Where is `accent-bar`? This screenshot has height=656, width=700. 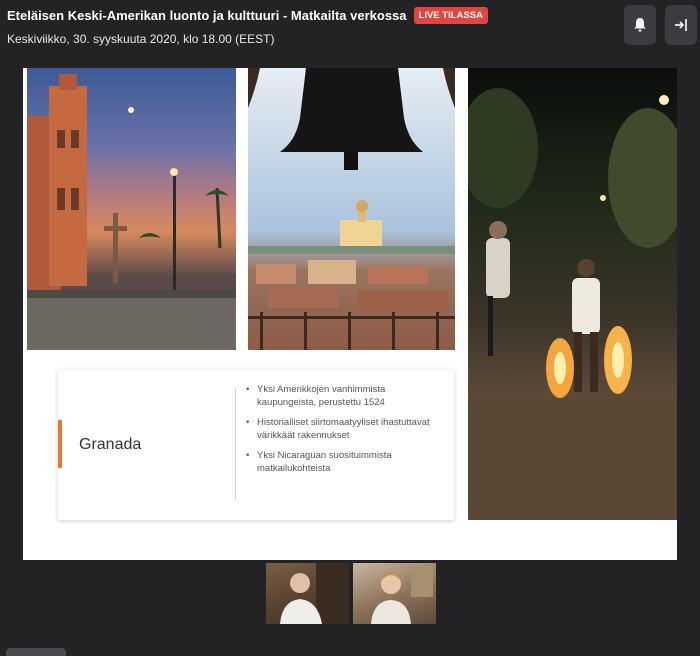
accent-bar is located at coordinates (60, 444).